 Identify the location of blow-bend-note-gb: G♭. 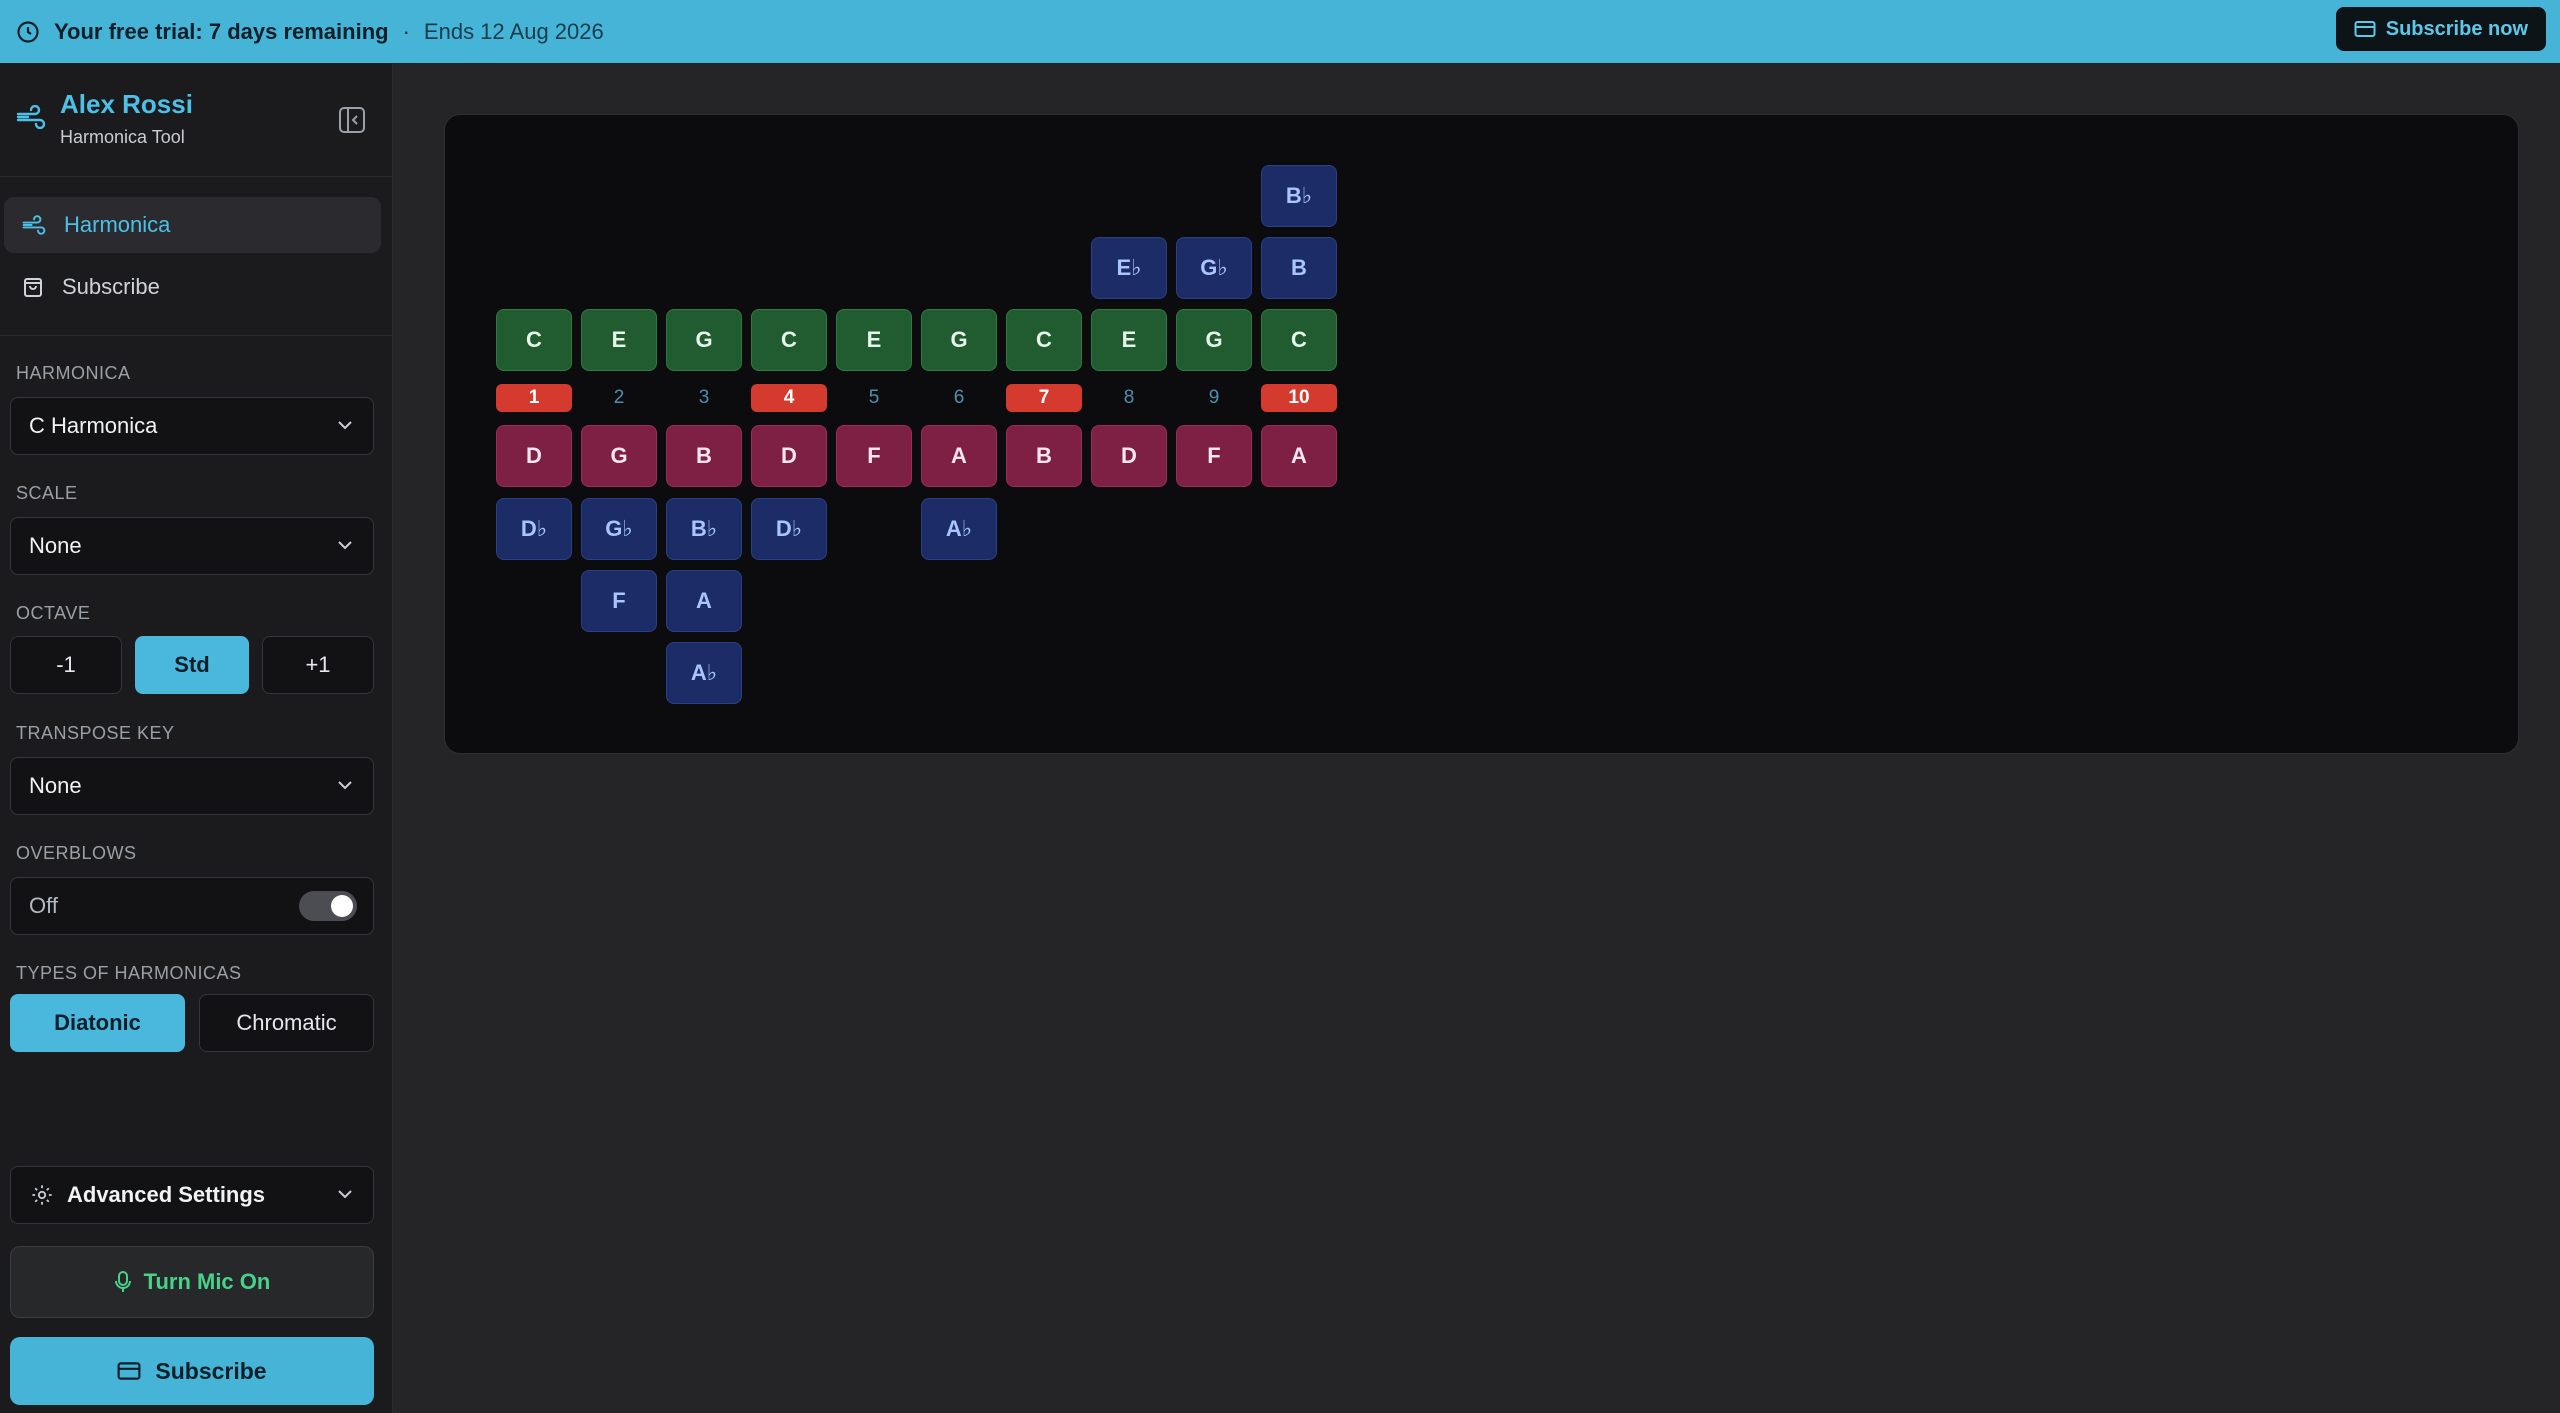
(1214, 268).